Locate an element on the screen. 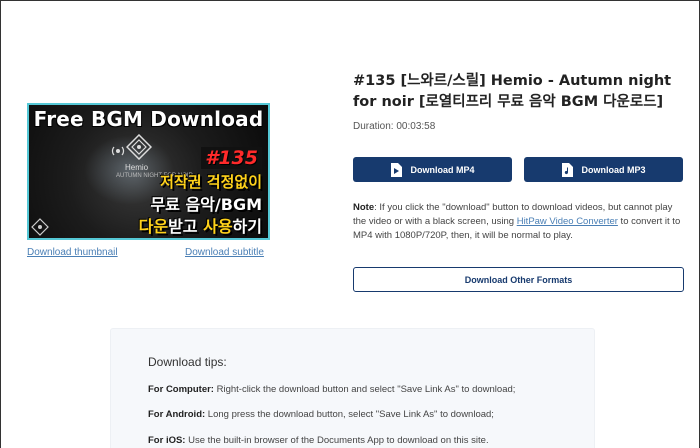  thumbnail-badge: #135 is located at coordinates (231, 158).